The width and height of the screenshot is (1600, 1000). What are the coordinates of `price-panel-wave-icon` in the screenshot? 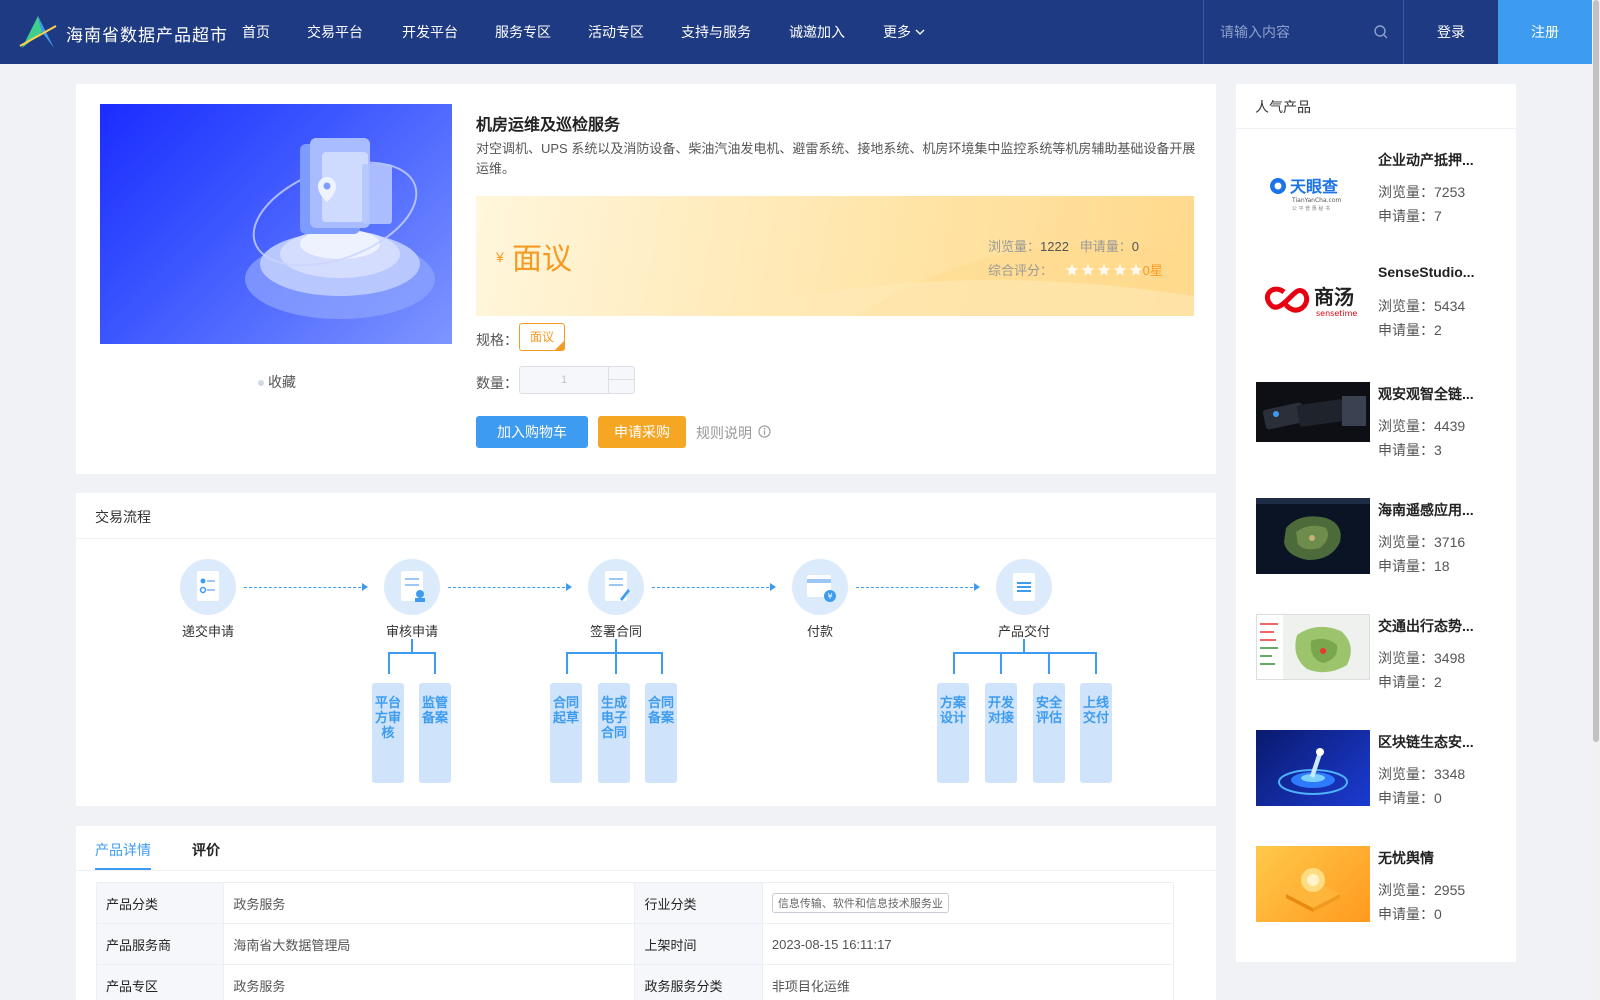 It's located at (955, 280).